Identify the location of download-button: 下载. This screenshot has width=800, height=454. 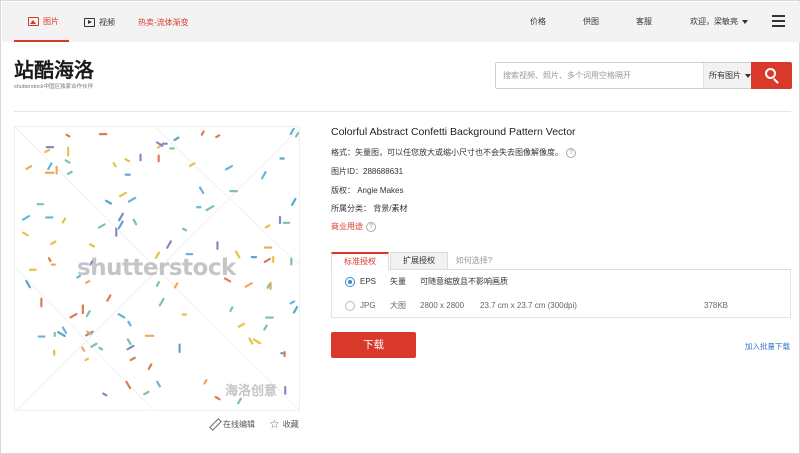
(373, 345).